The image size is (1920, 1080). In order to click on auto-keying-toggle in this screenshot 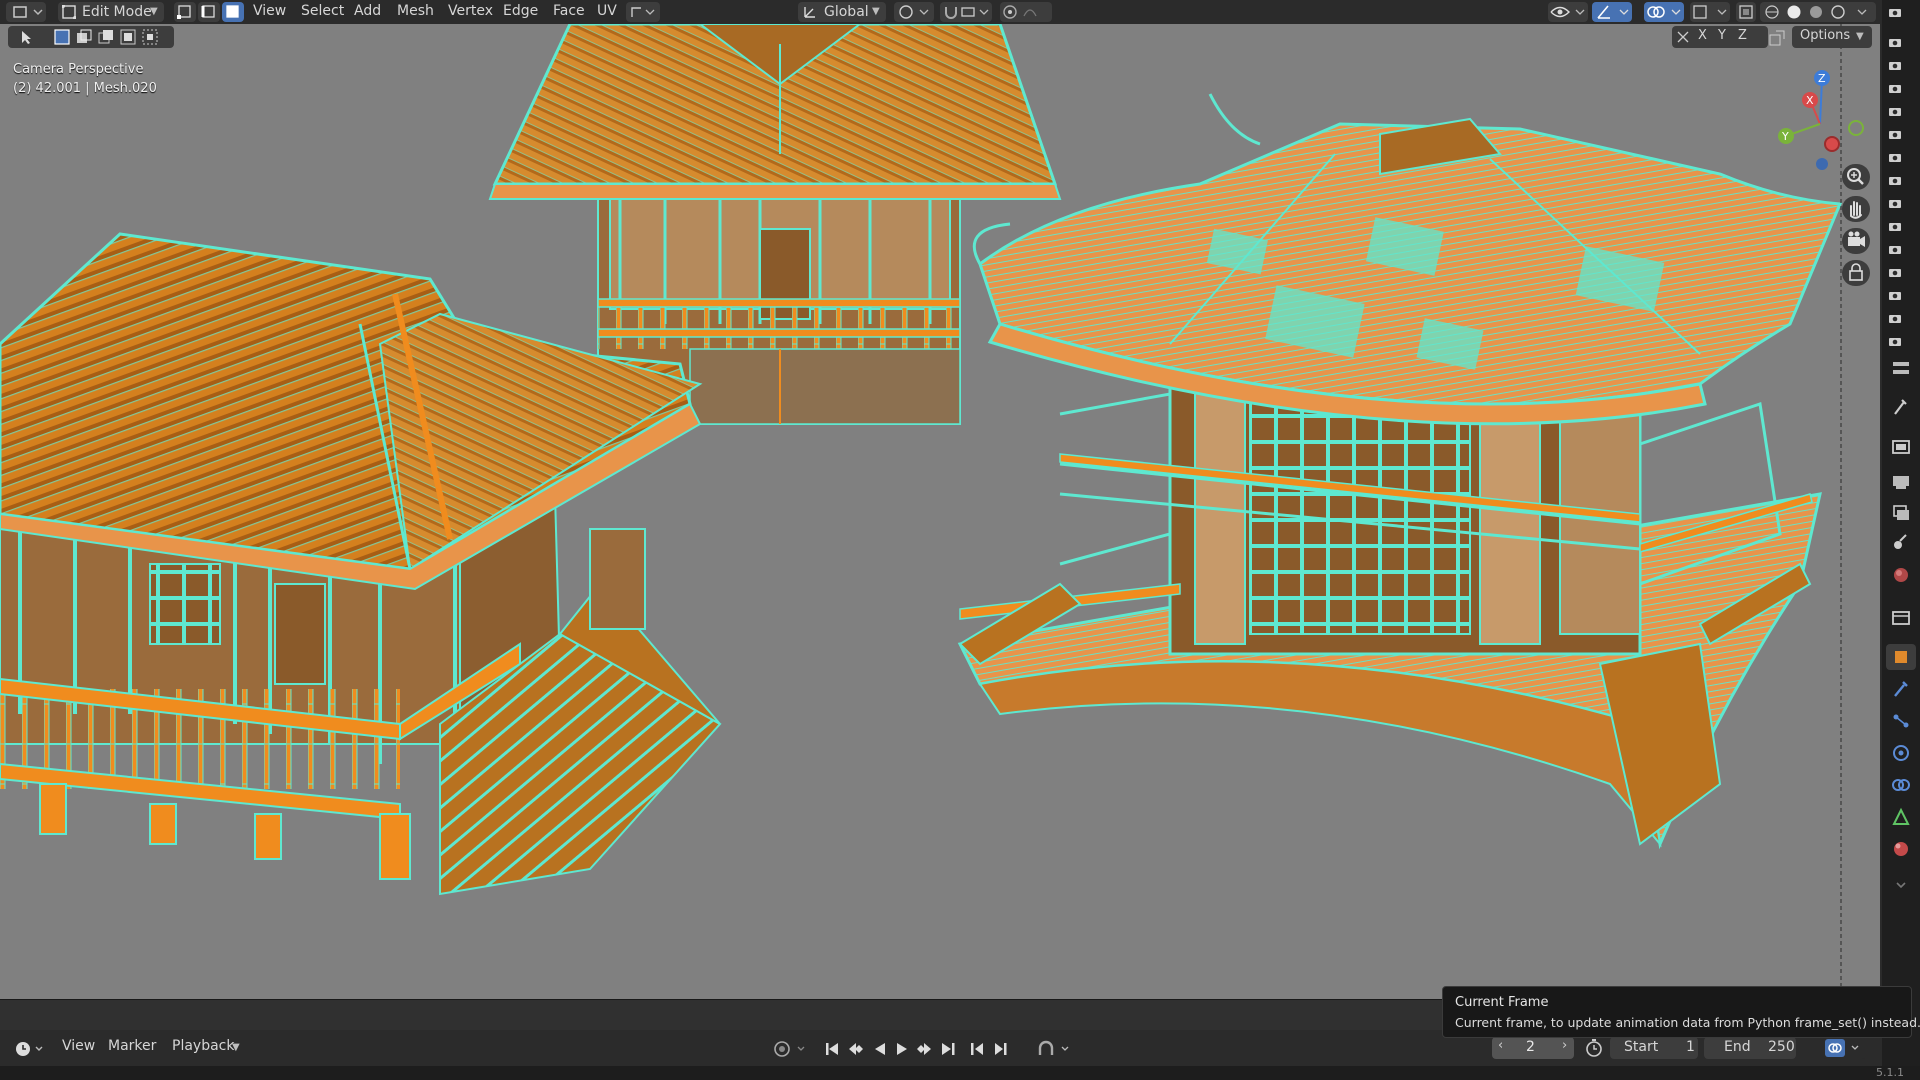, I will do `click(792, 1049)`.